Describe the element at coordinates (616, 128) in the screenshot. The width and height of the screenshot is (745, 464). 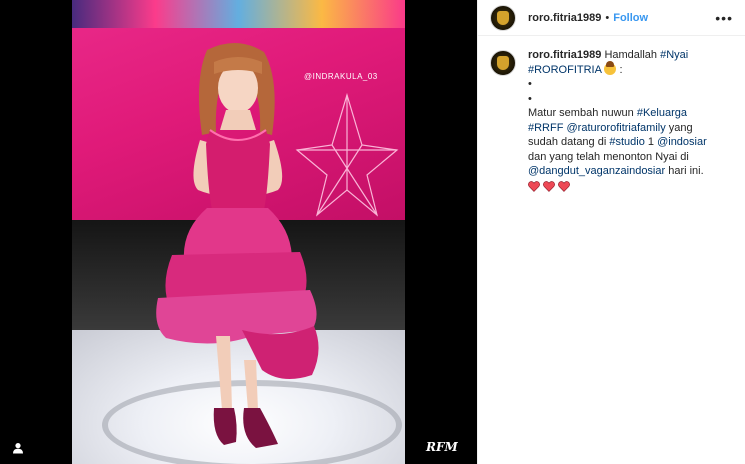
I see `mention-raturorofitriafamily: @raturorofitriafamily` at that location.